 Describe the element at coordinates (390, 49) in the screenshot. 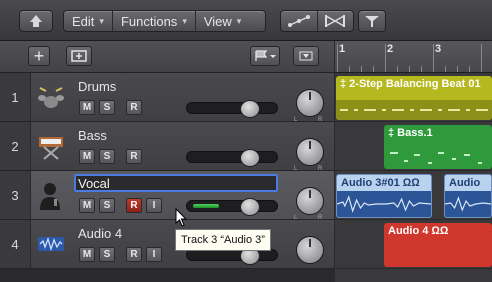

I see `bar-number: 2` at that location.